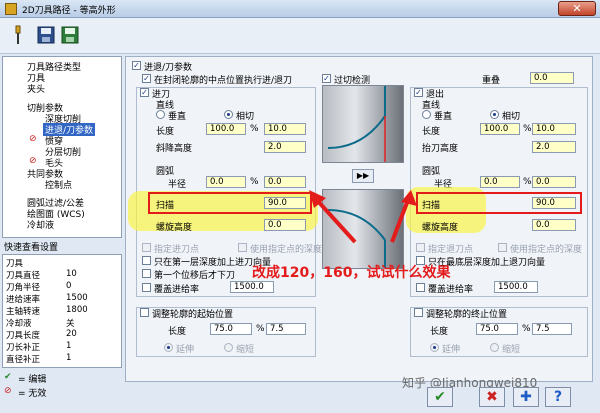 This screenshot has width=600, height=413. Describe the element at coordinates (177, 185) in the screenshot. I see `entry-radius-label: 半径` at that location.